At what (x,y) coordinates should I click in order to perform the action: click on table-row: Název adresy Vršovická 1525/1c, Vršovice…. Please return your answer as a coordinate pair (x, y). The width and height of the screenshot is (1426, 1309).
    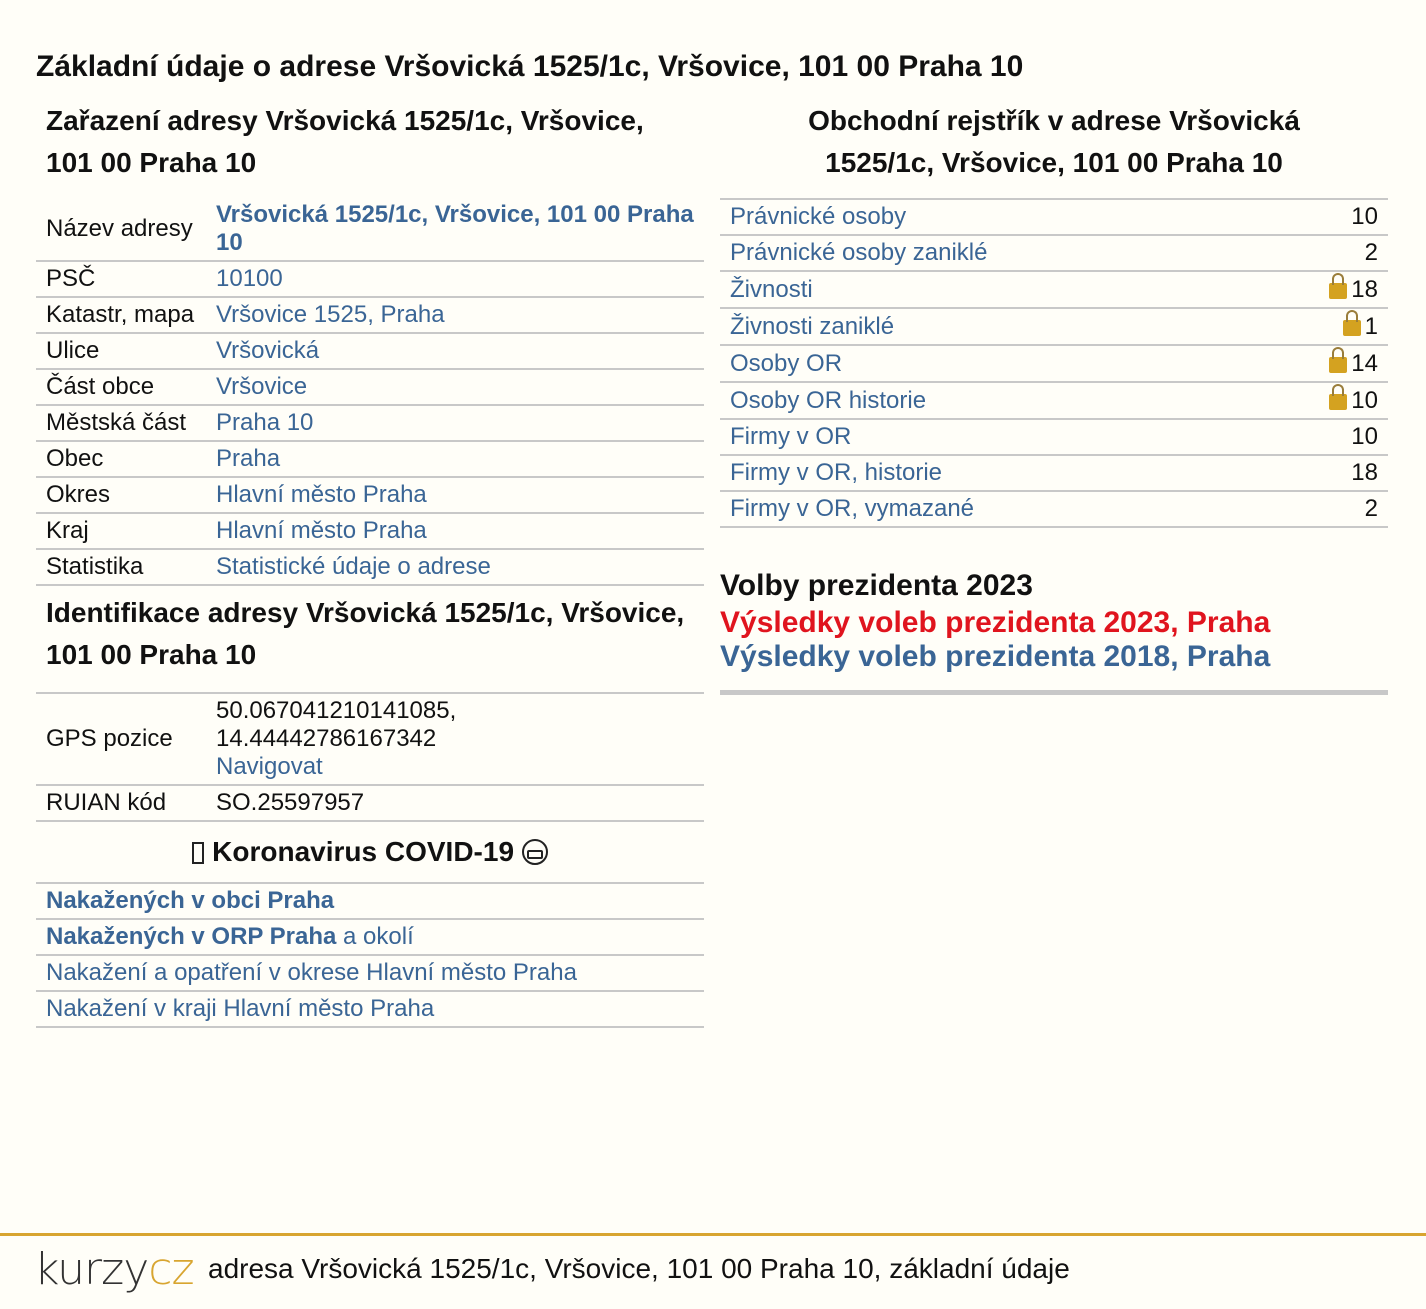
    Looking at the image, I should click on (370, 230).